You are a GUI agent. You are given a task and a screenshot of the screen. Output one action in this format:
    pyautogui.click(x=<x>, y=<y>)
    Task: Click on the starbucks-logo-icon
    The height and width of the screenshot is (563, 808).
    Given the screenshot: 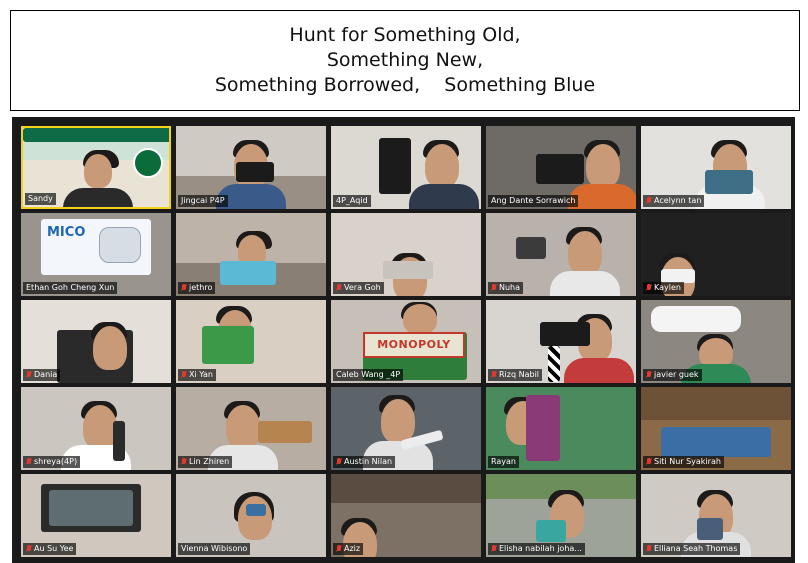 What is the action you would take?
    pyautogui.click(x=148, y=163)
    